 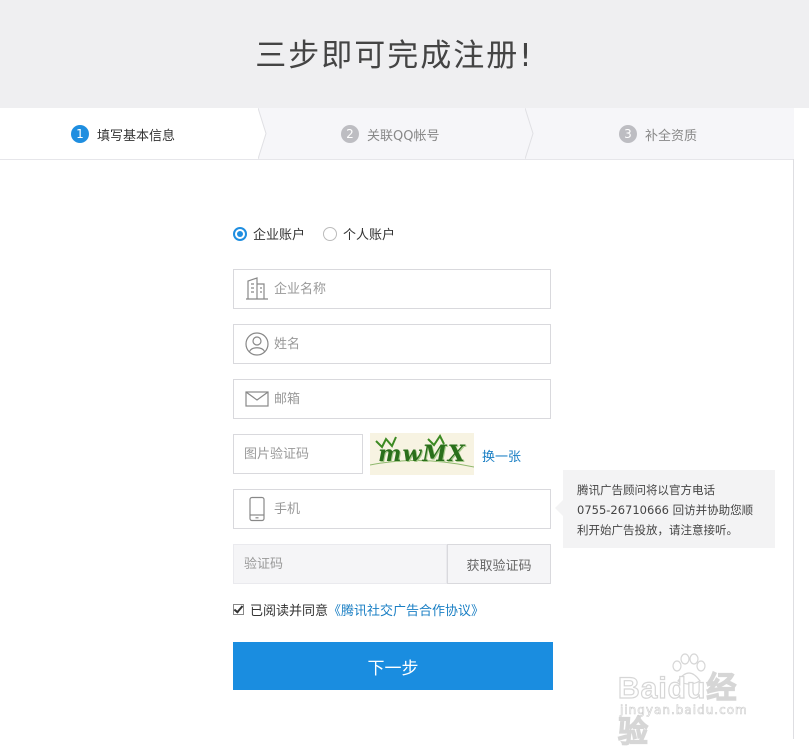 What do you see at coordinates (671, 136) in the screenshot?
I see `step-label: 补全资质` at bounding box center [671, 136].